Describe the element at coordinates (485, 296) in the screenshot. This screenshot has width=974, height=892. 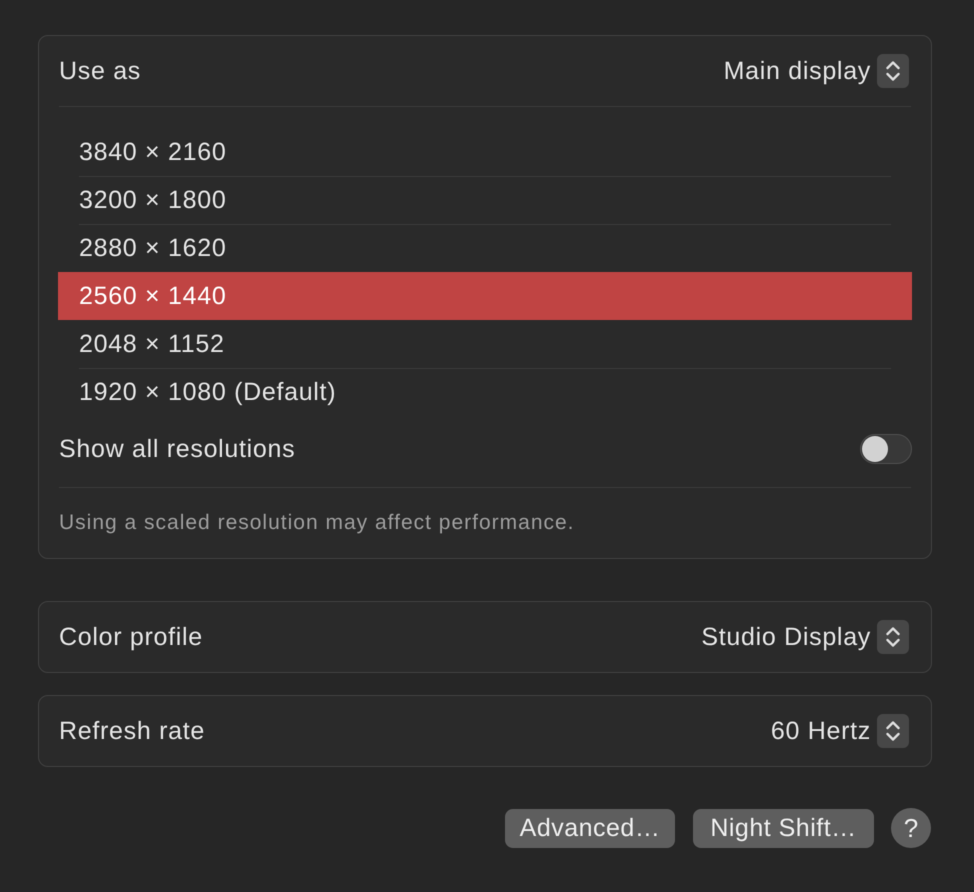
I see `resolution-option: 2560 × 1440` at that location.